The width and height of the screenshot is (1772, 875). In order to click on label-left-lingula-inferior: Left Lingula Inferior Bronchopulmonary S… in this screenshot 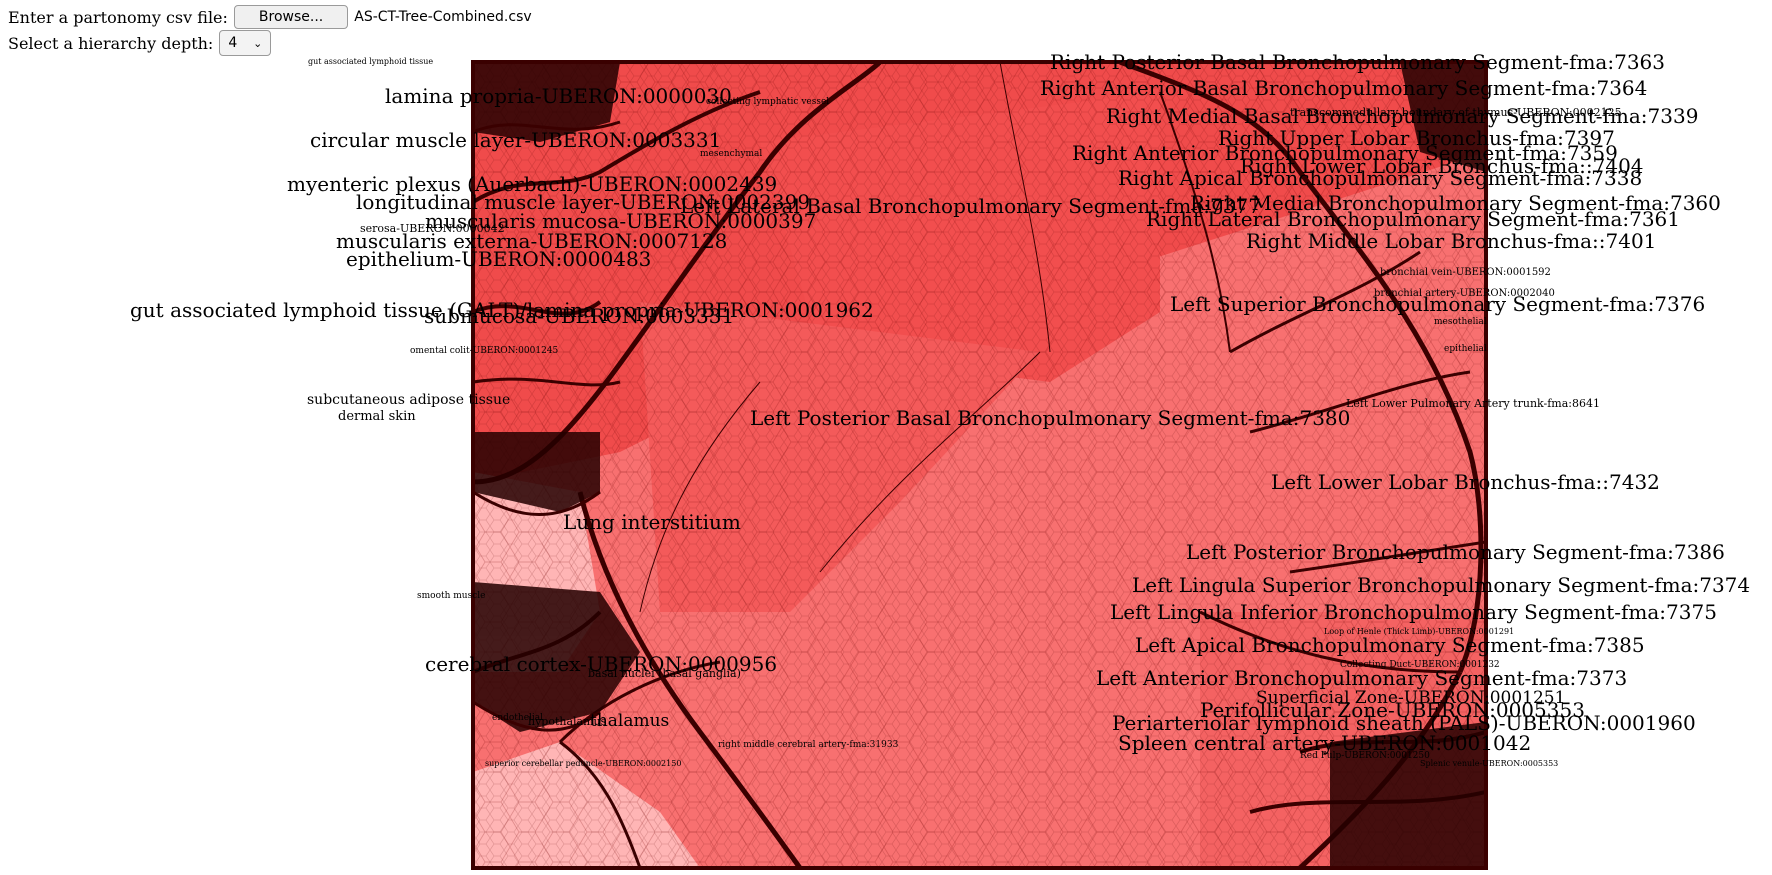, I will do `click(1413, 612)`.